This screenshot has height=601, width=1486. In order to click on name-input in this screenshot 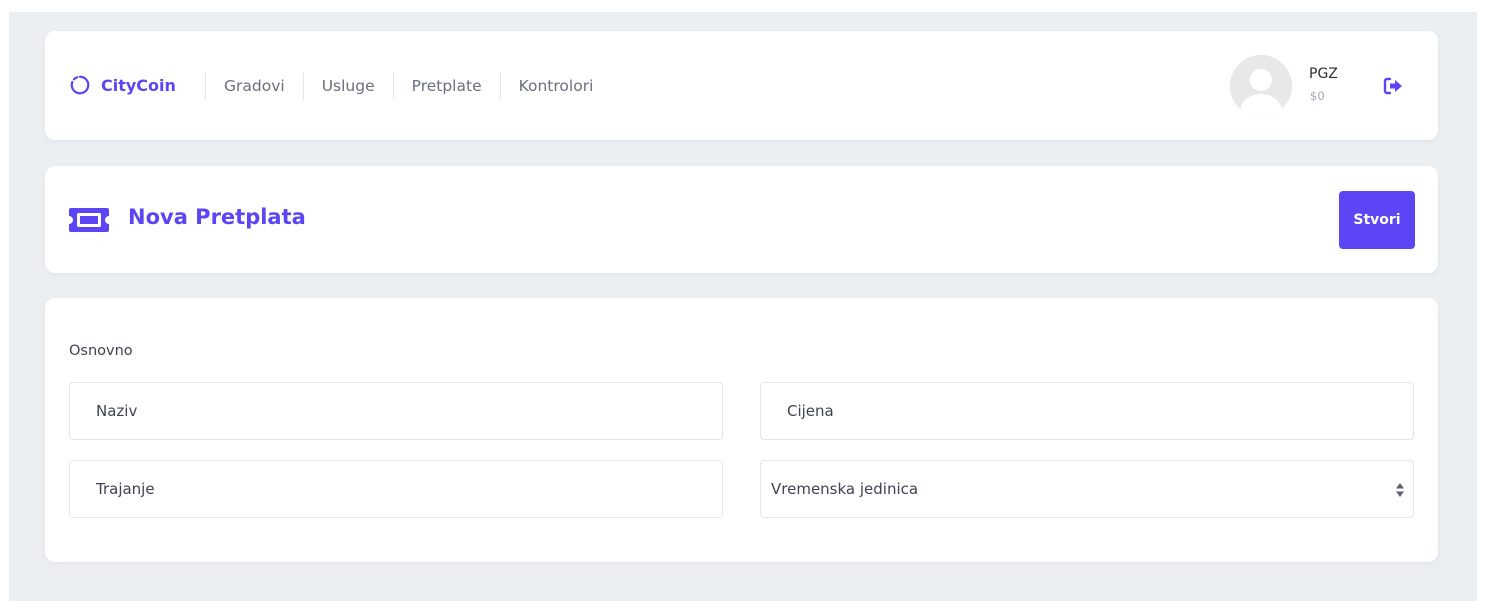, I will do `click(396, 411)`.